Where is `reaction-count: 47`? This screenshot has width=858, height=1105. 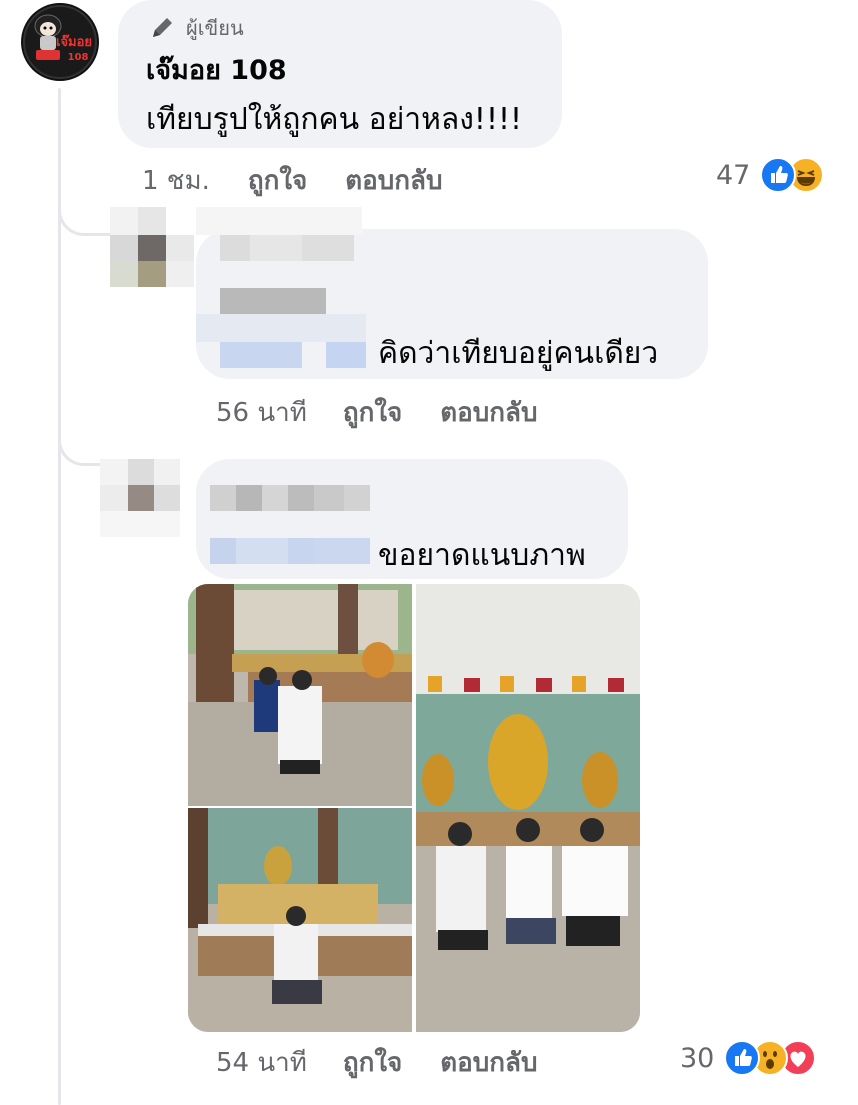 reaction-count: 47 is located at coordinates (733, 175).